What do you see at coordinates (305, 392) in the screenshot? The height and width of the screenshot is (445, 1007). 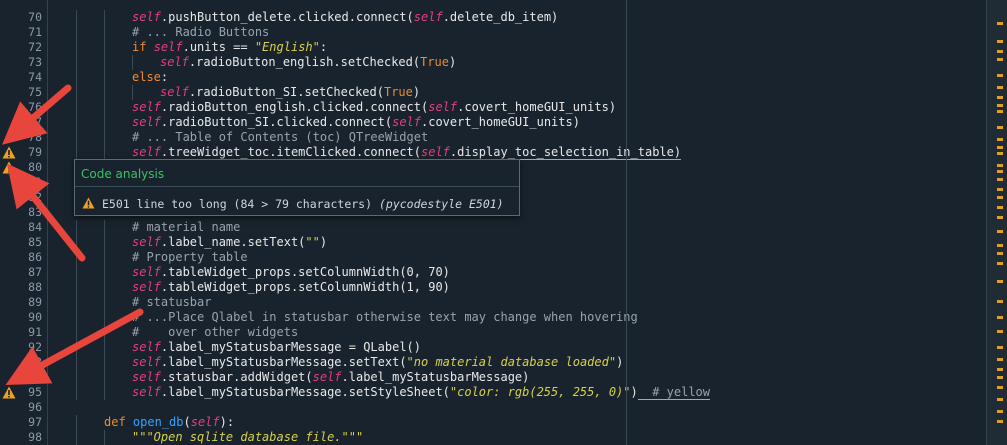 I see `code-token: .label_myStatusbarMessage.setStyleSheet(` at bounding box center [305, 392].